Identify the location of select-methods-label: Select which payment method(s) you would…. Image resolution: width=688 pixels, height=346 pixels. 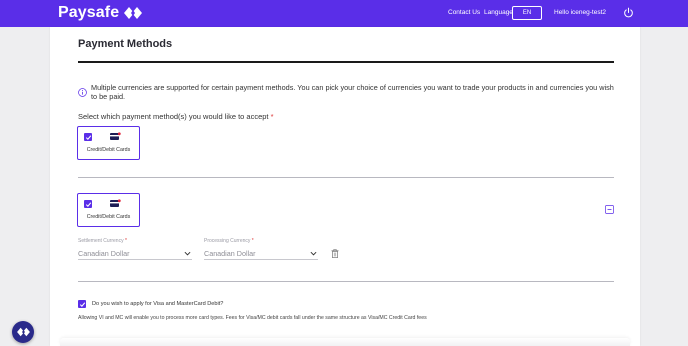
(176, 116).